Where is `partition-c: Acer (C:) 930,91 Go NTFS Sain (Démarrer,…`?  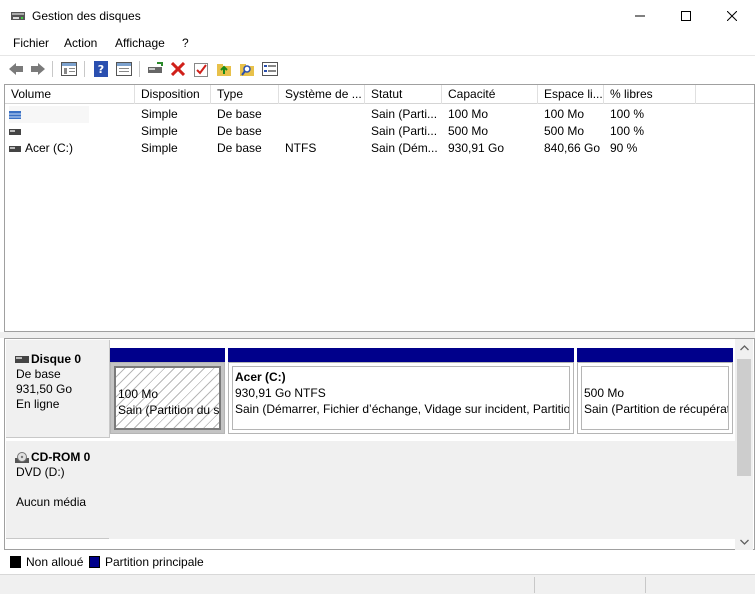 partition-c: Acer (C:) 930,91 Go NTFS Sain (Démarrer,… is located at coordinates (401, 398).